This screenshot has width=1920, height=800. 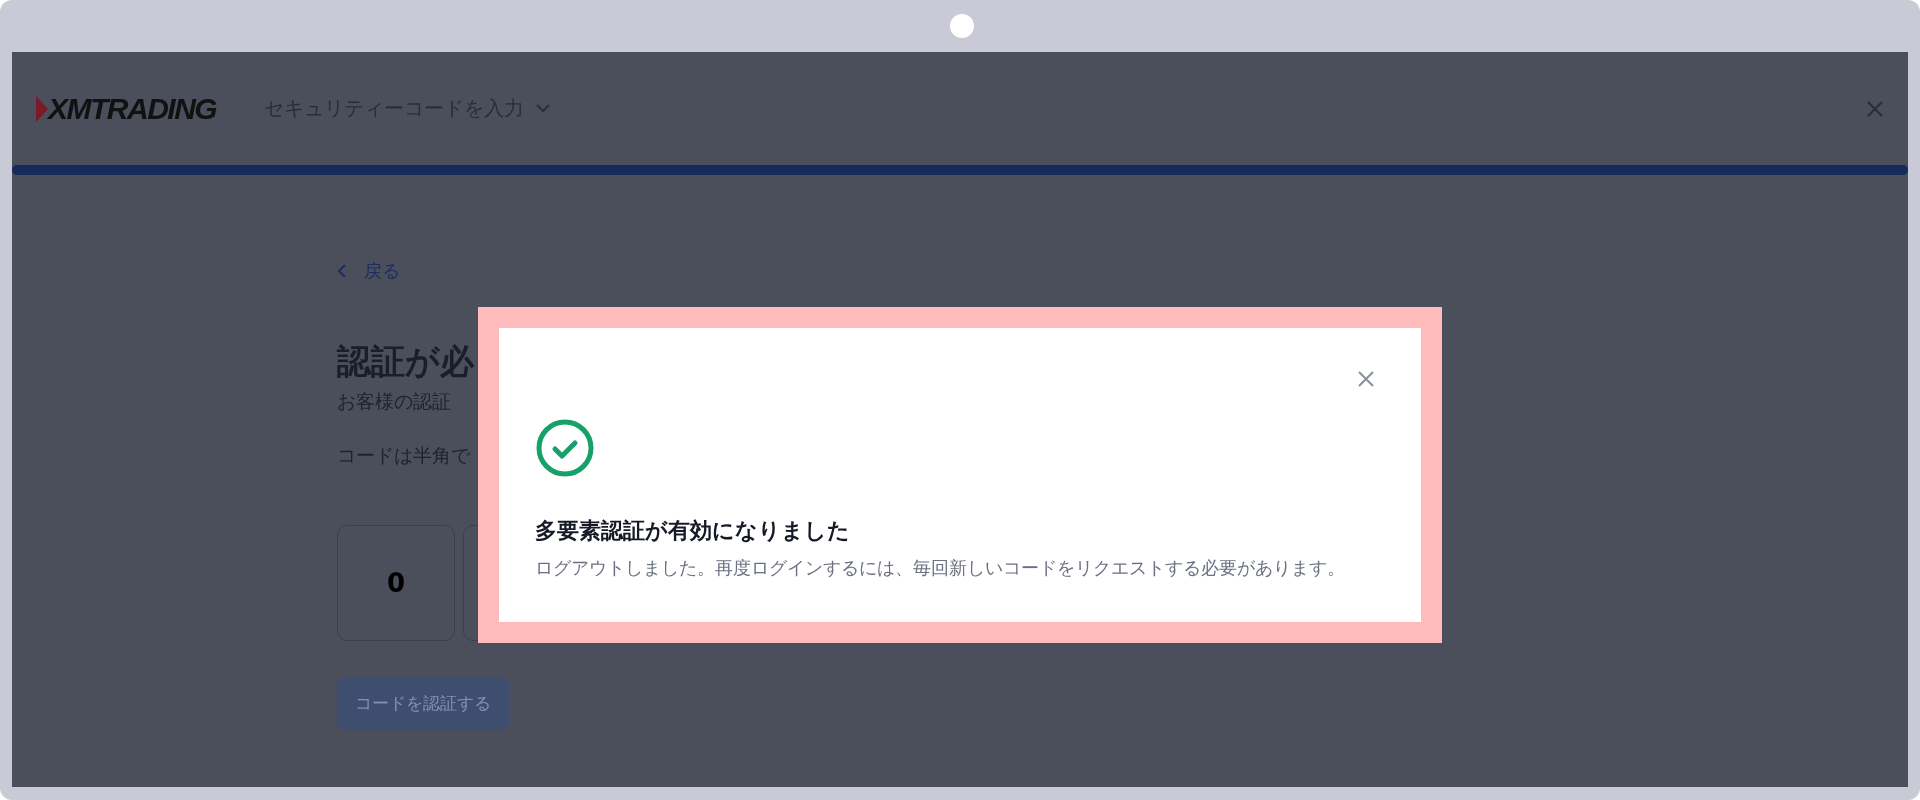 What do you see at coordinates (132, 108) in the screenshot?
I see `logo-text: XMTRADING` at bounding box center [132, 108].